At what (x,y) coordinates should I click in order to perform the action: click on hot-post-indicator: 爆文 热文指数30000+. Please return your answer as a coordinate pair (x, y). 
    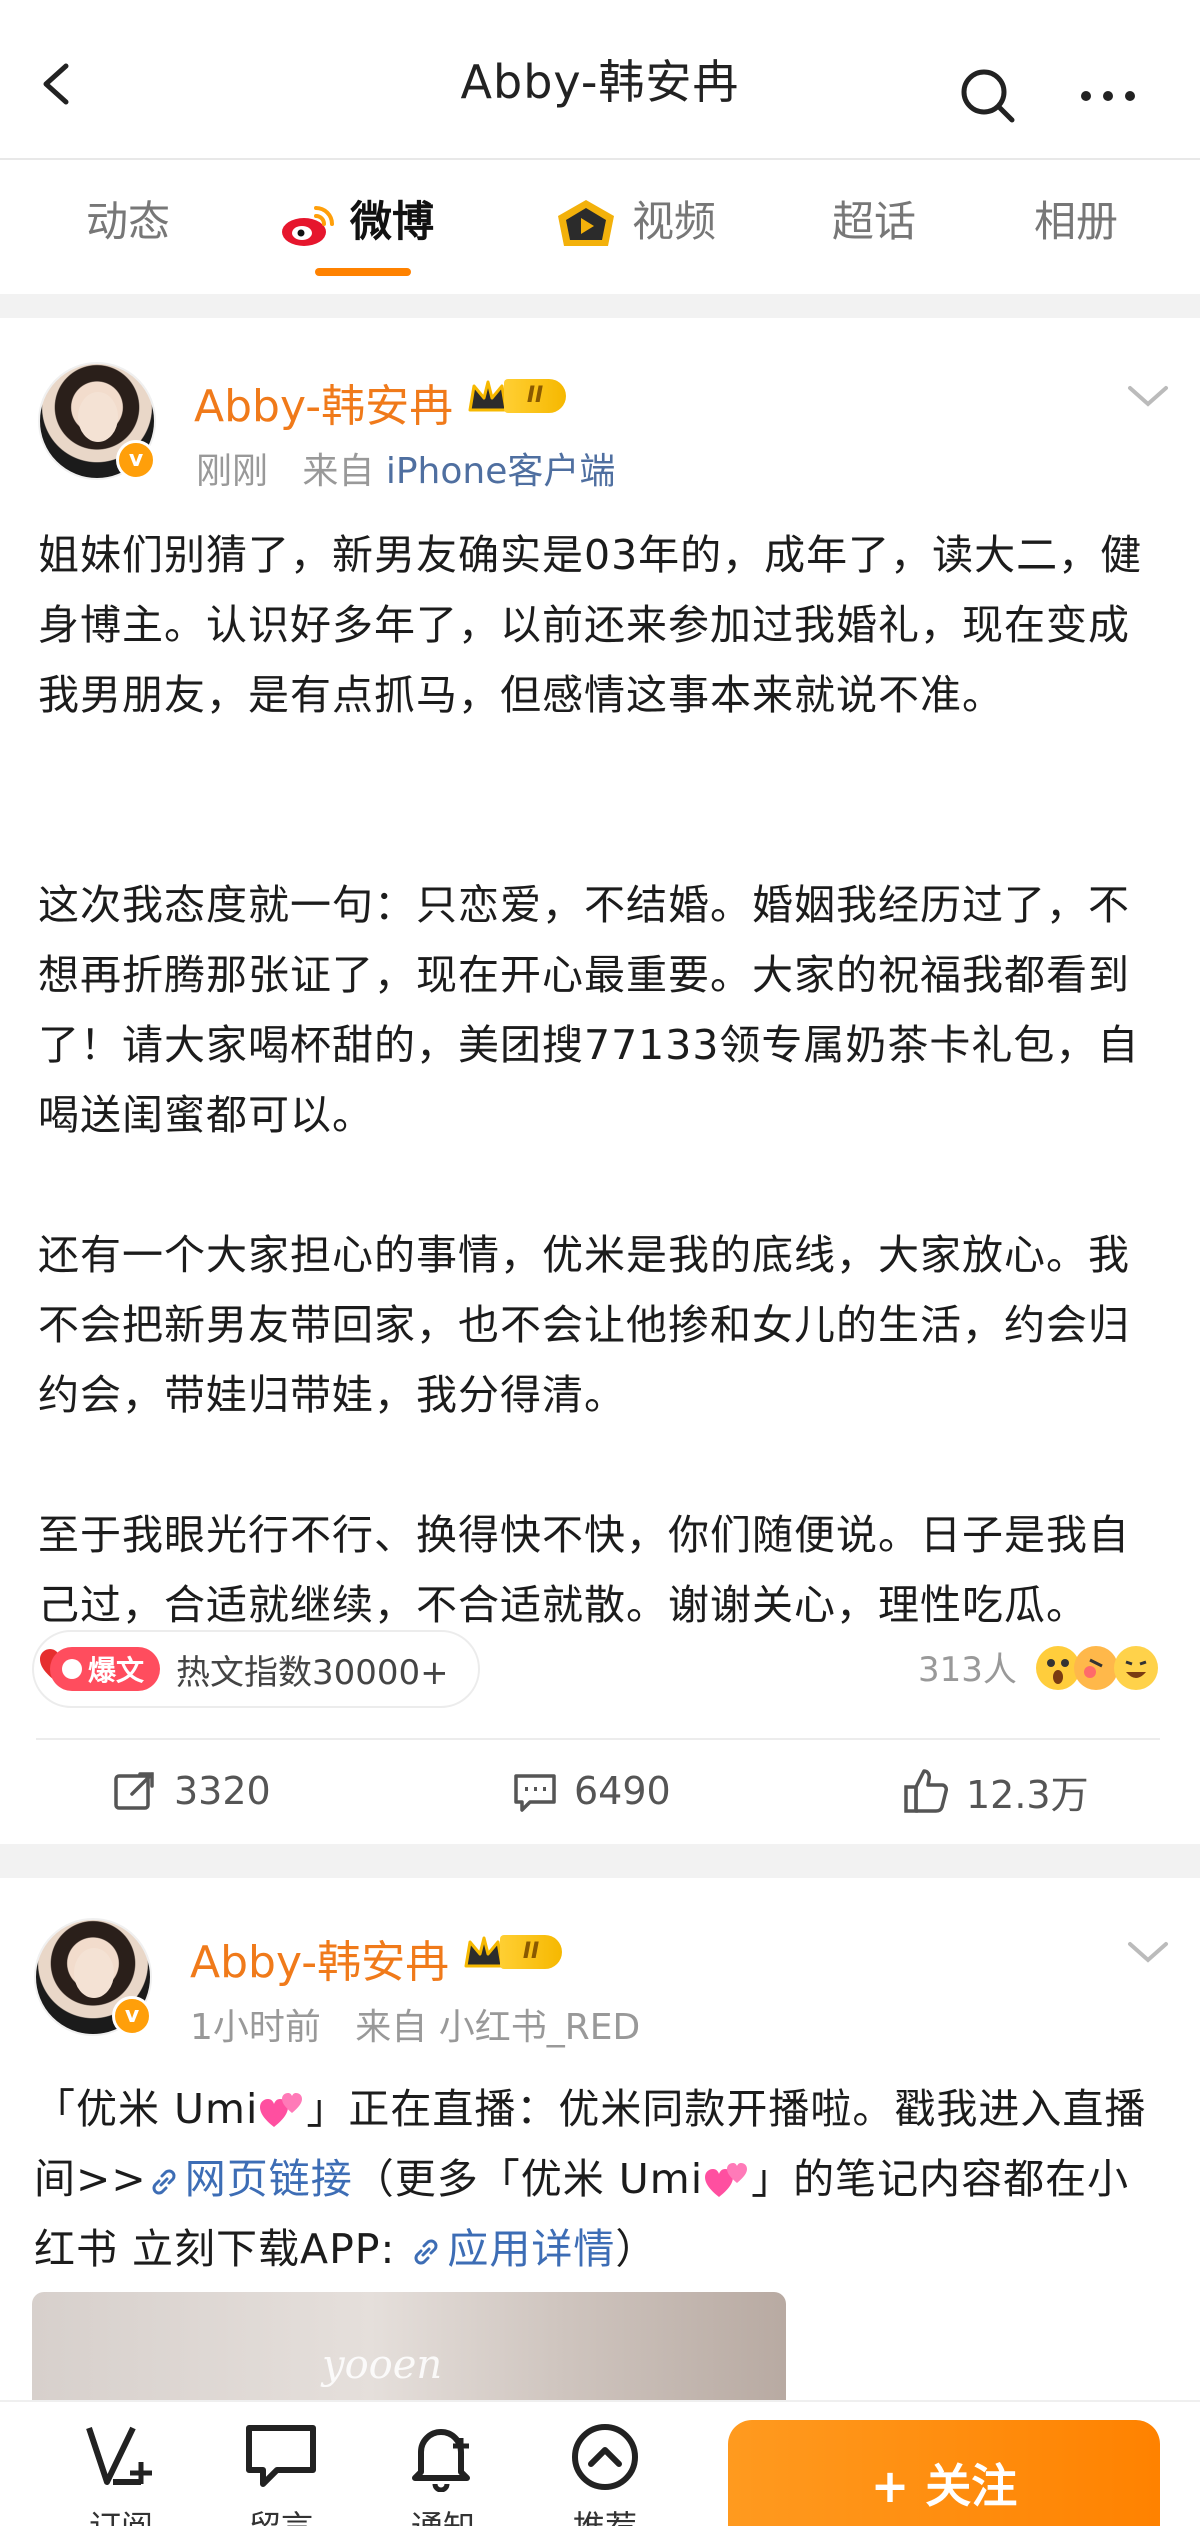
    Looking at the image, I should click on (256, 1669).